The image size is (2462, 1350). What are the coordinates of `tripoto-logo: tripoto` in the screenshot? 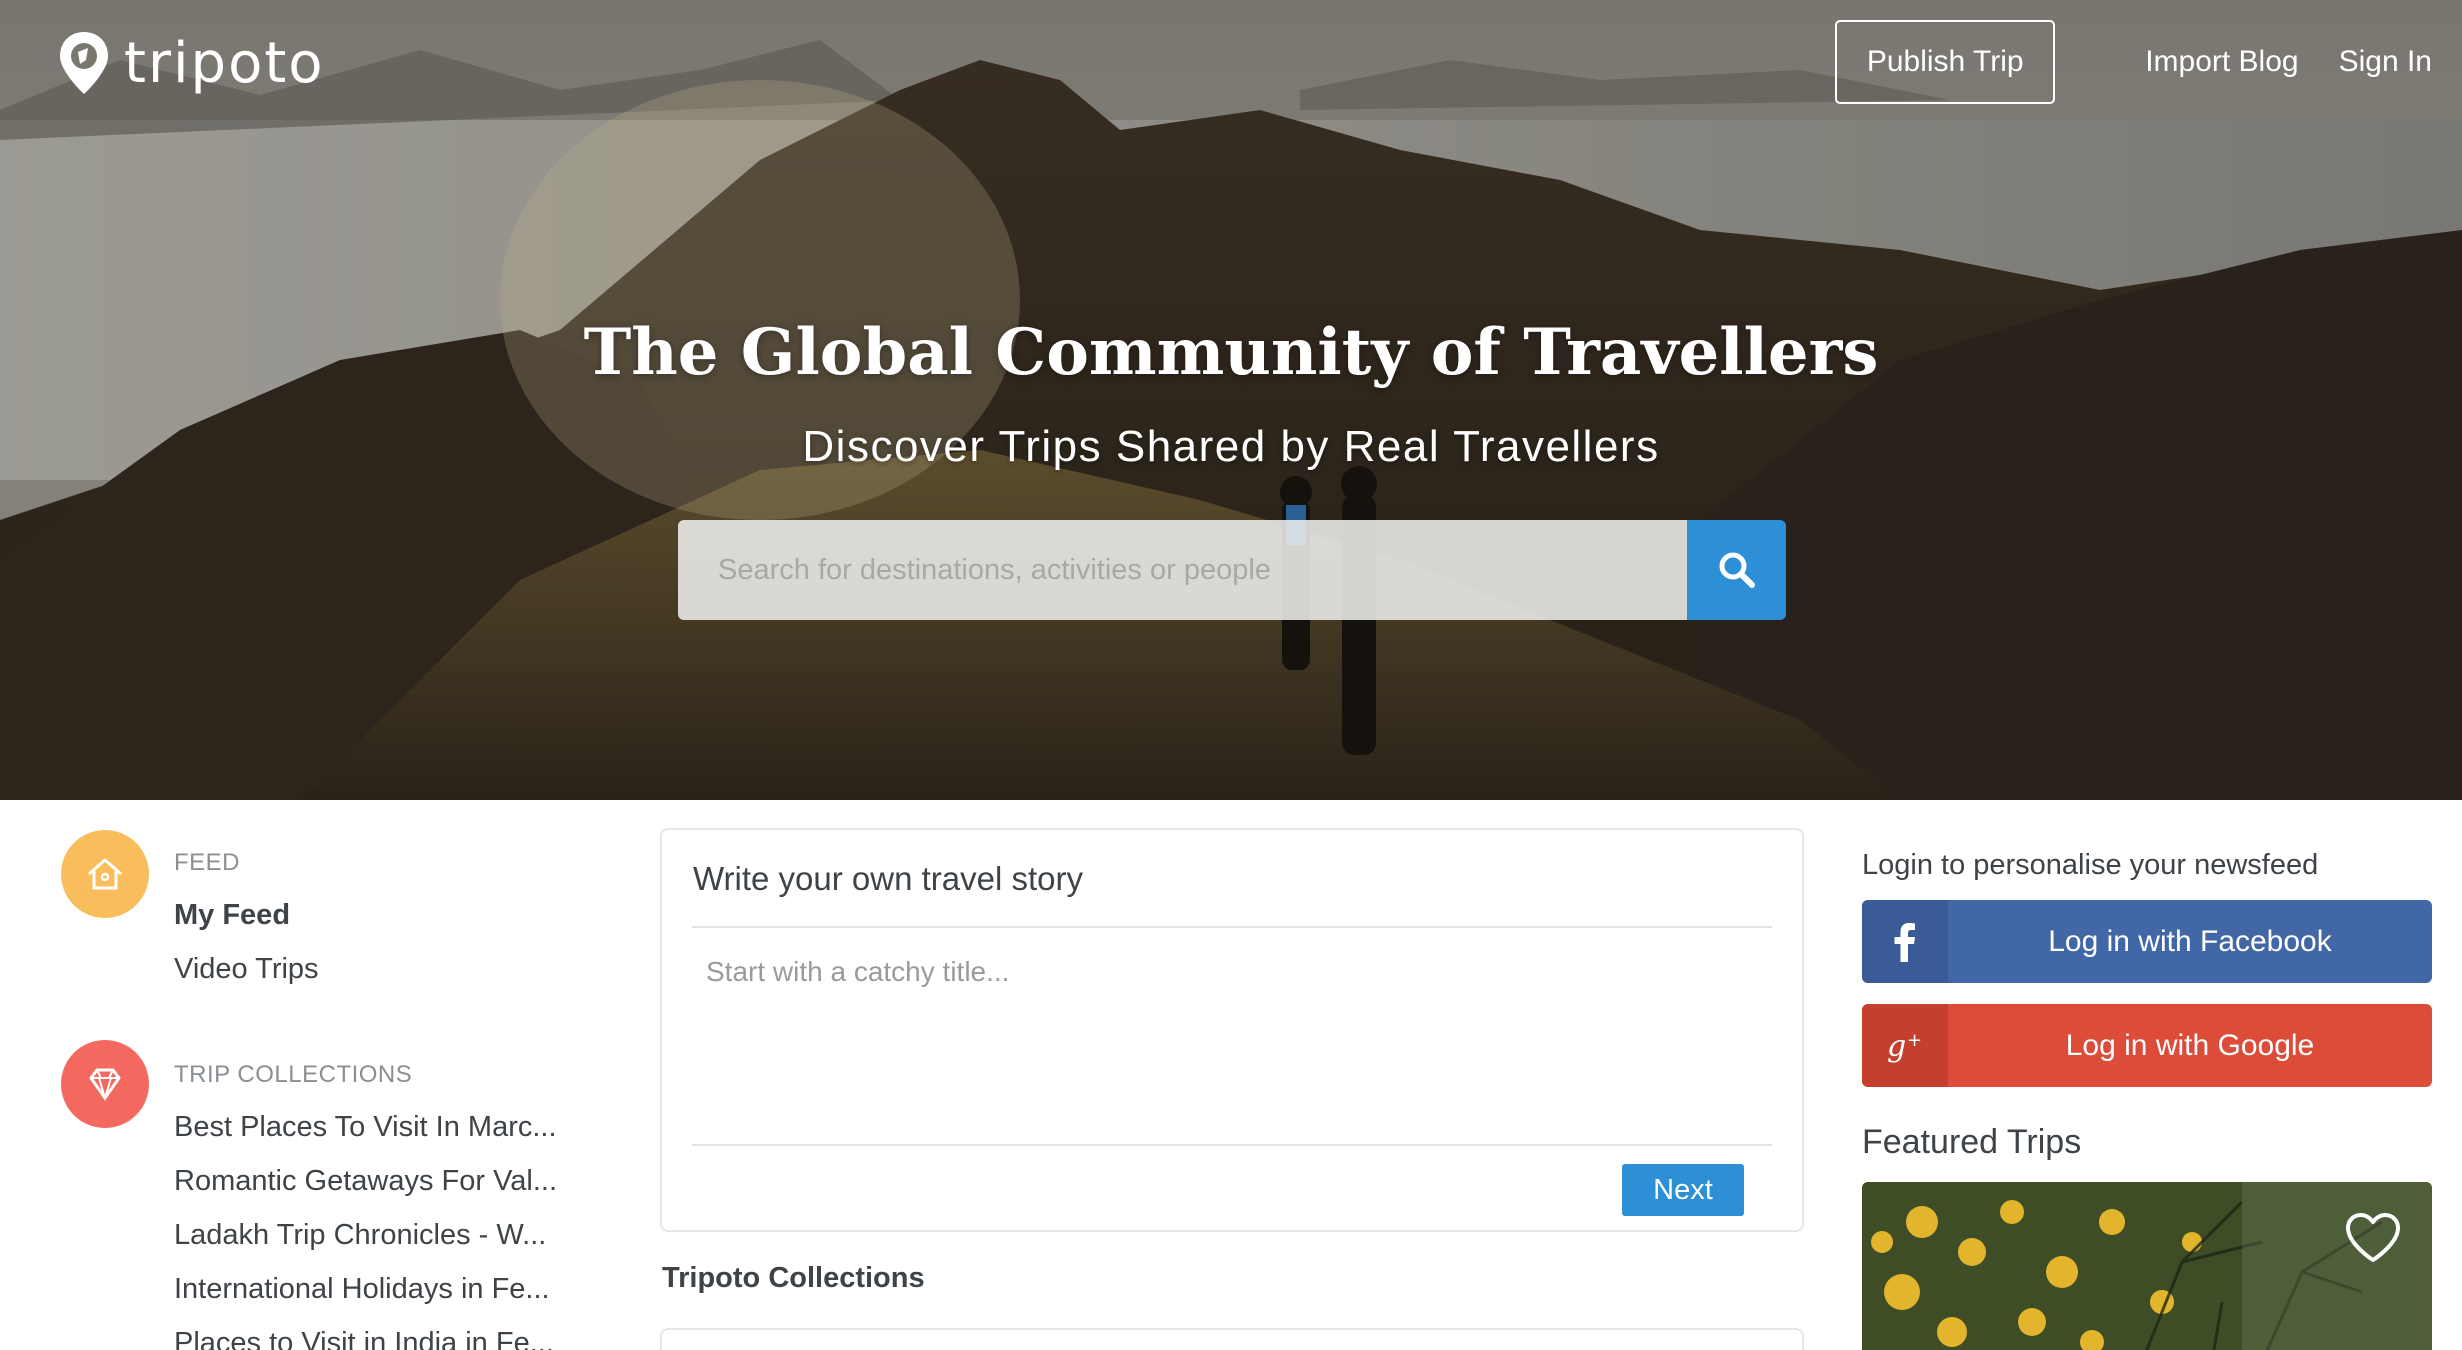 It's located at (191, 63).